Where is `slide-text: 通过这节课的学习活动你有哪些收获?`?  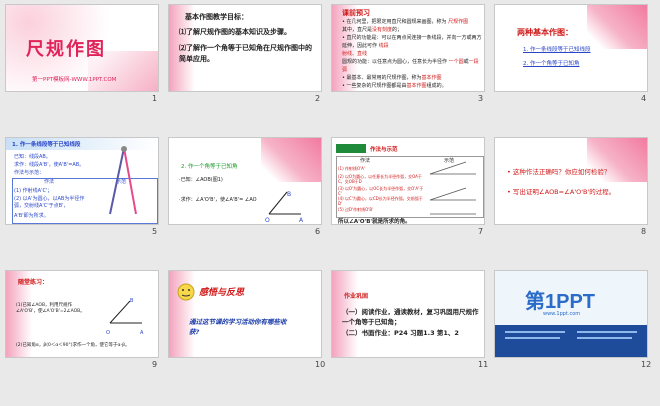 slide-text: 通过这节课的学习活动你有哪些收获? is located at coordinates (238, 327).